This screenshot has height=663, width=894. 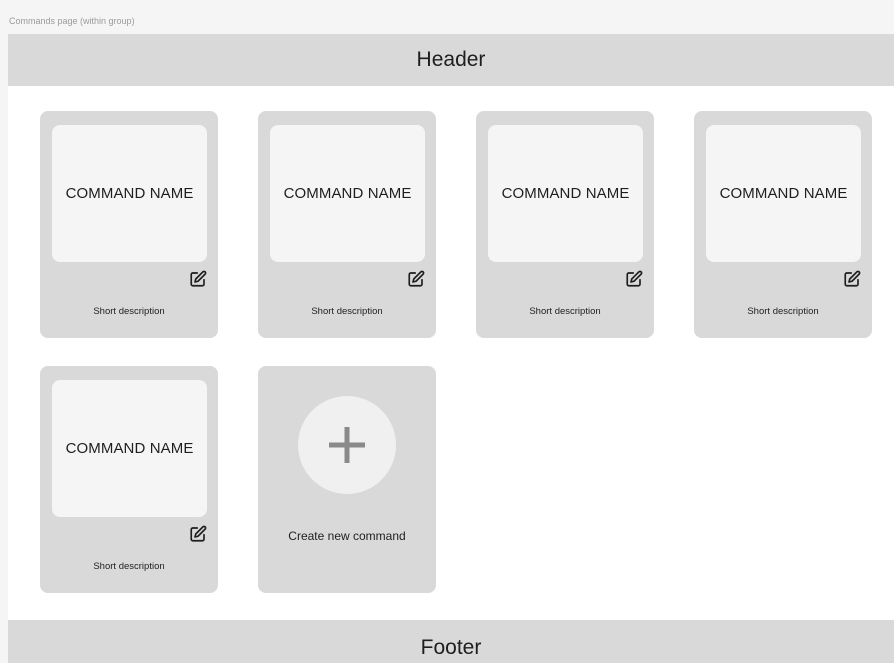 I want to click on create-circle, so click(x=347, y=445).